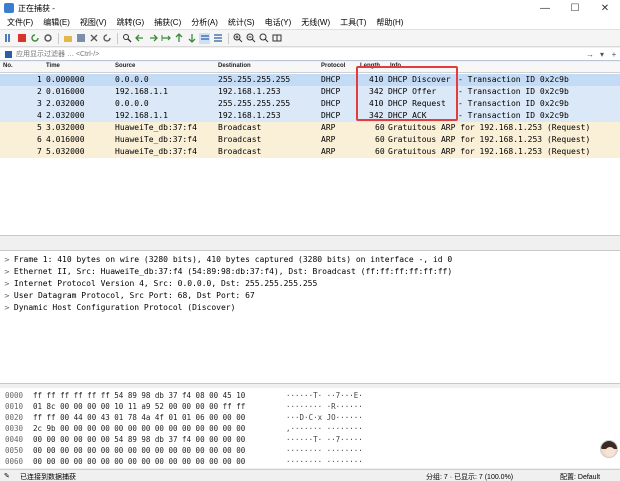 Image resolution: width=620 pixels, height=481 pixels. What do you see at coordinates (250, 38) in the screenshot?
I see `zoom-out-icon` at bounding box center [250, 38].